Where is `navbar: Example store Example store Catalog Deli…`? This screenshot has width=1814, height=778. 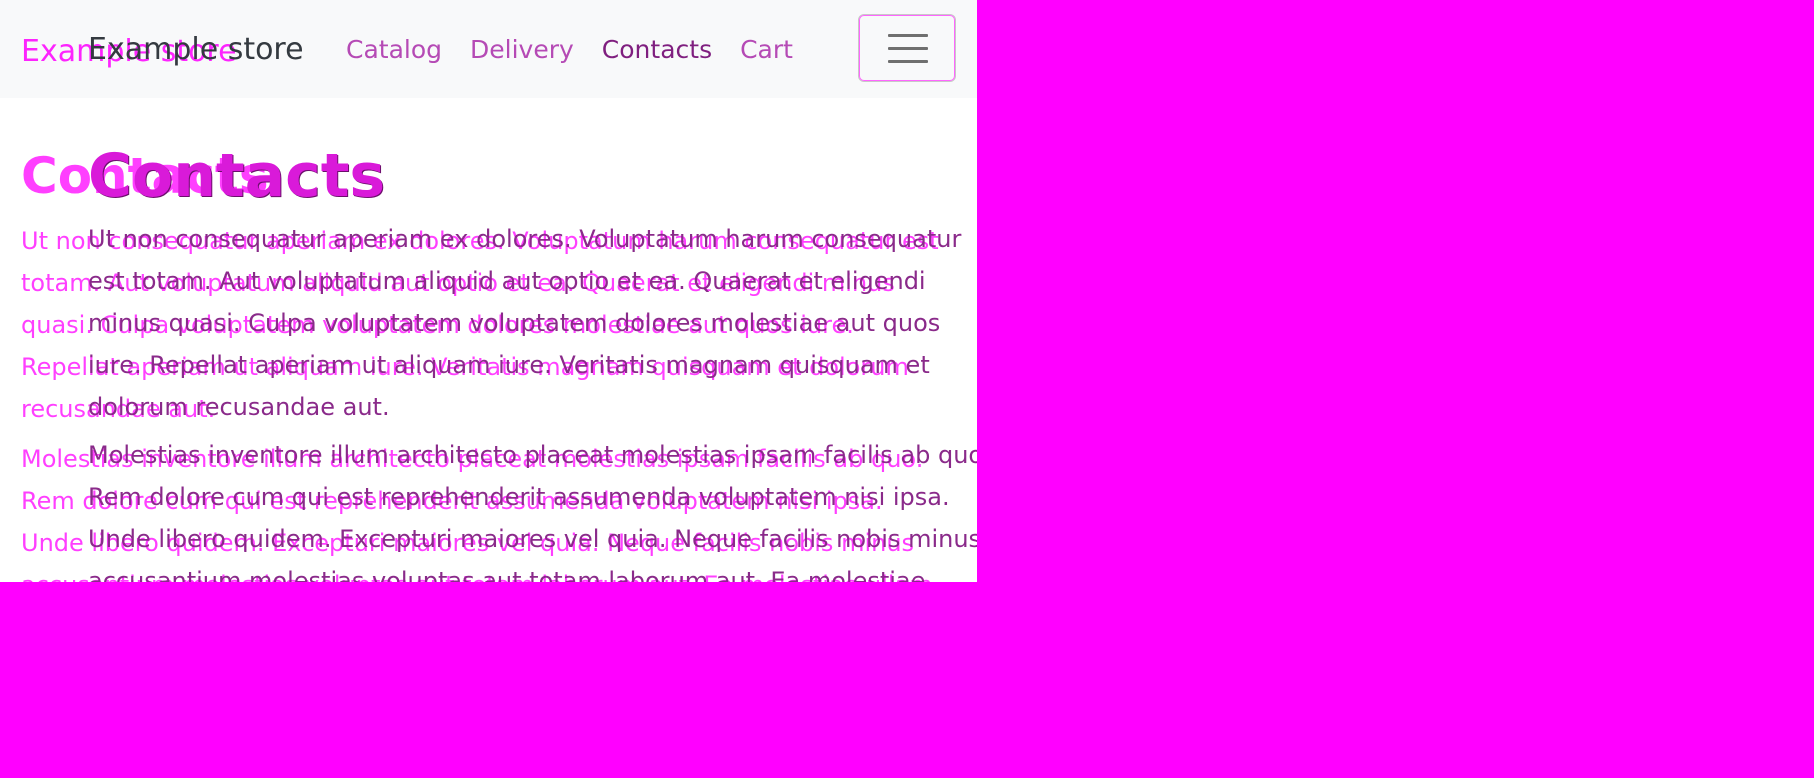 navbar: Example store Example store Catalog Deli… is located at coordinates (488, 49).